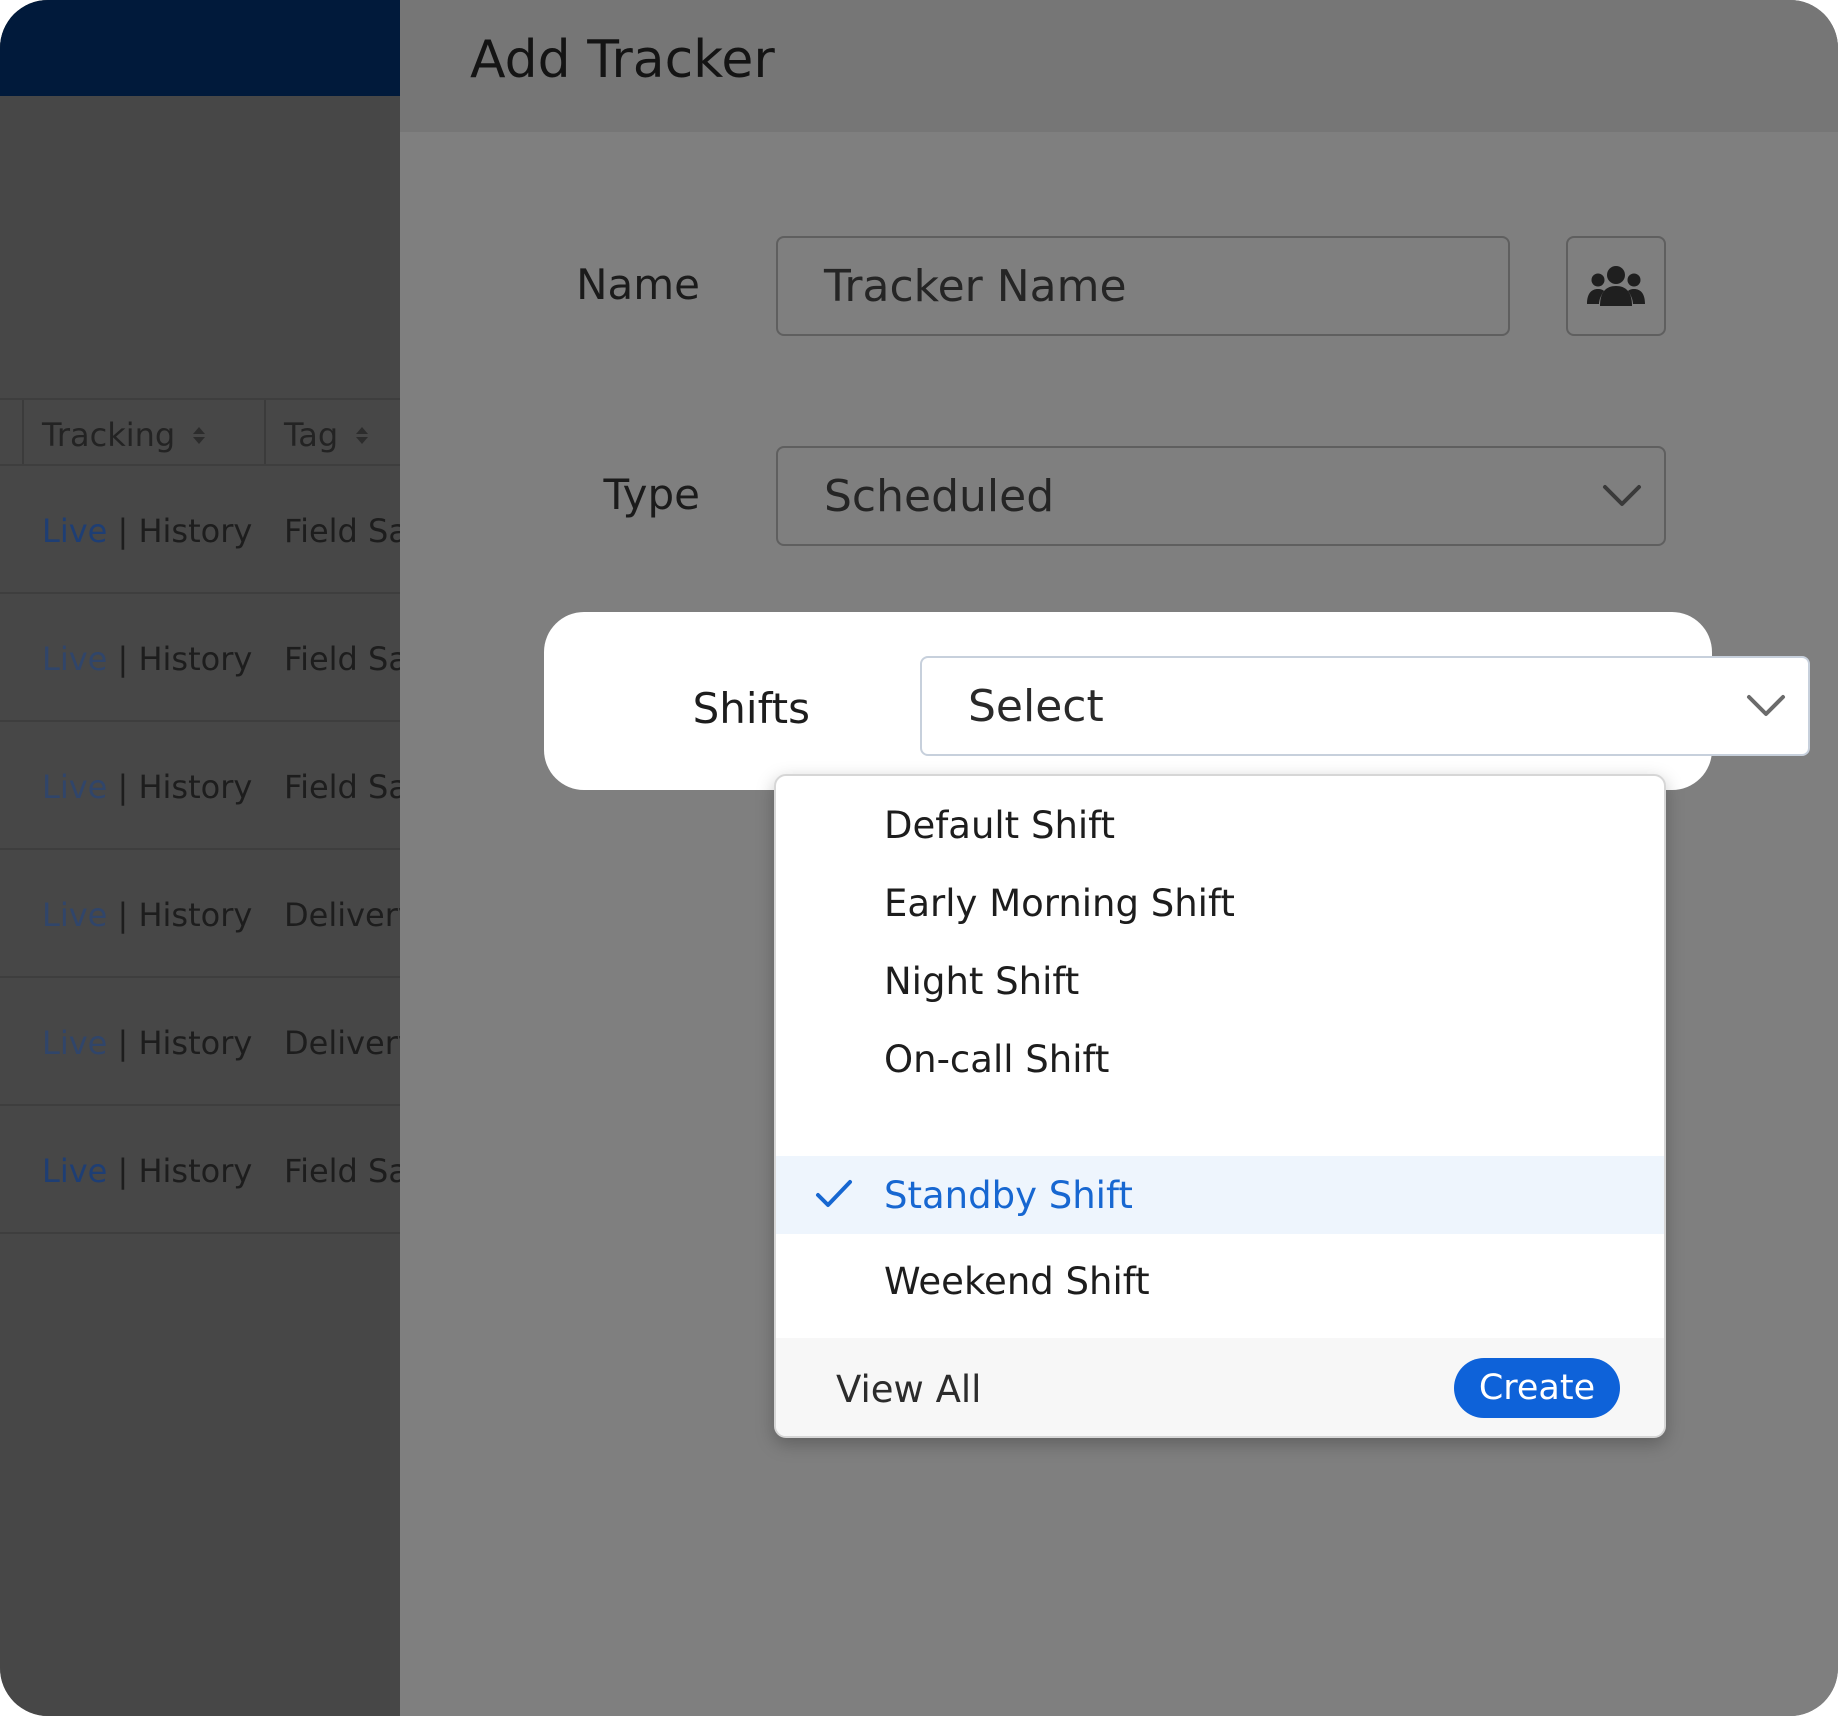 The image size is (1838, 1716). Describe the element at coordinates (997, 1059) in the screenshot. I see `shift-option-label: On-call Shift` at that location.